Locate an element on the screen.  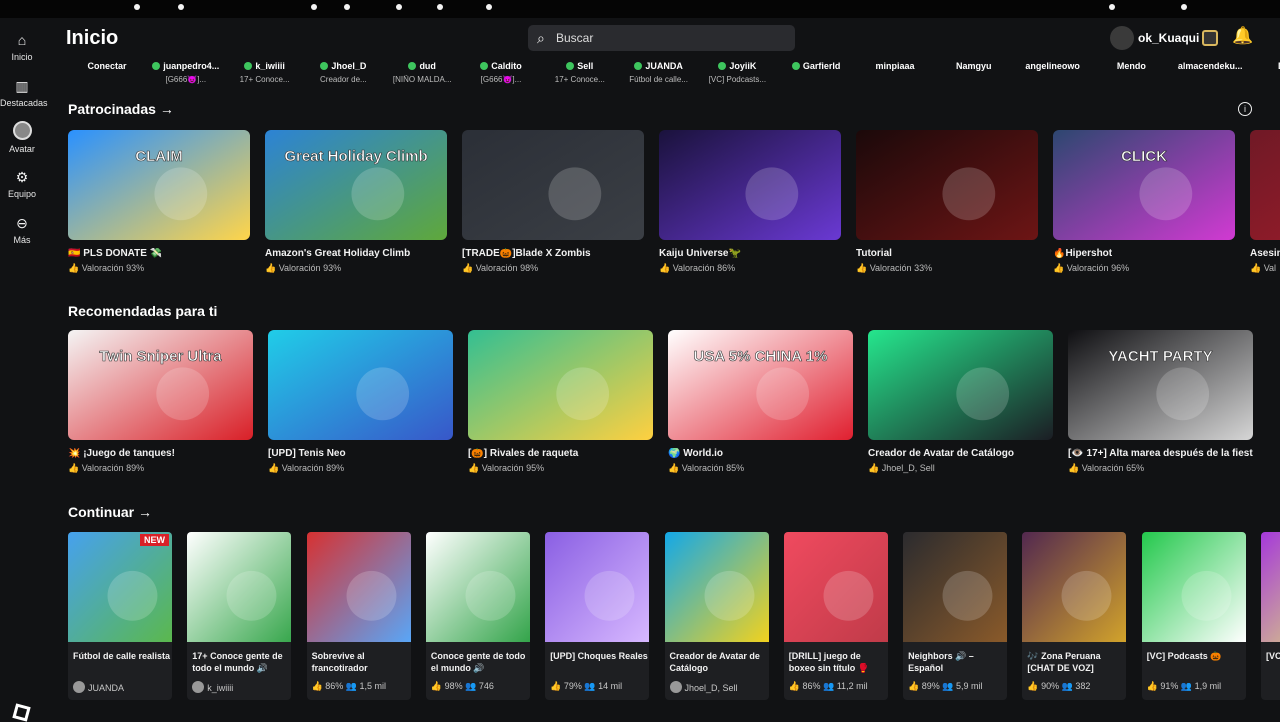
game-title: Creador de Avatar de Catálogo is located at coordinates (941, 453).